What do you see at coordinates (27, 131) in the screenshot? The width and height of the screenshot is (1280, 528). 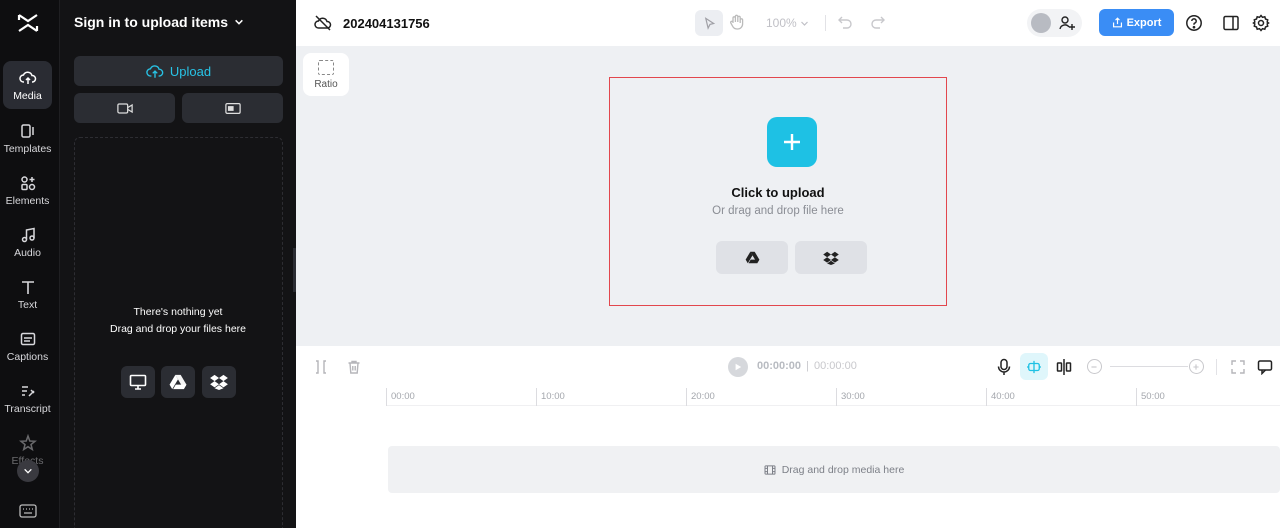 I see `templates-icon` at bounding box center [27, 131].